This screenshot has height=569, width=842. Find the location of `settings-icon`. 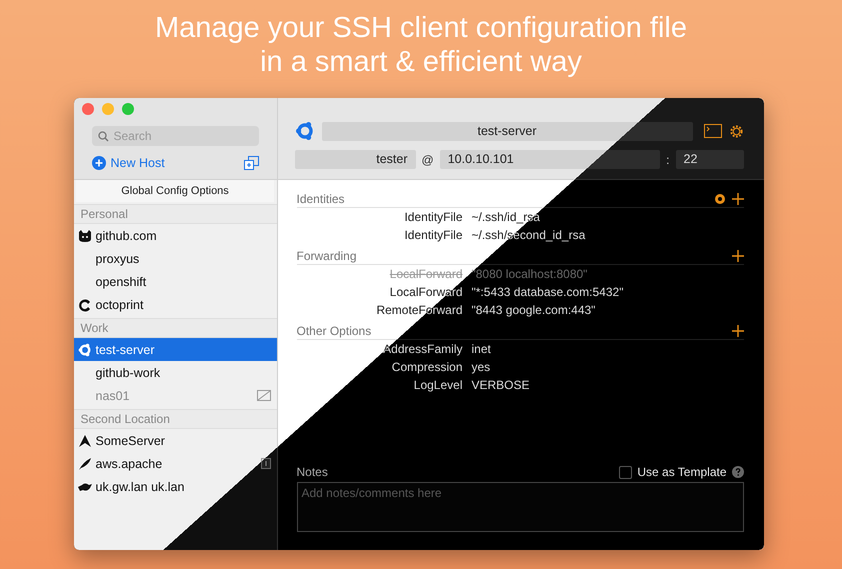

settings-icon is located at coordinates (736, 131).